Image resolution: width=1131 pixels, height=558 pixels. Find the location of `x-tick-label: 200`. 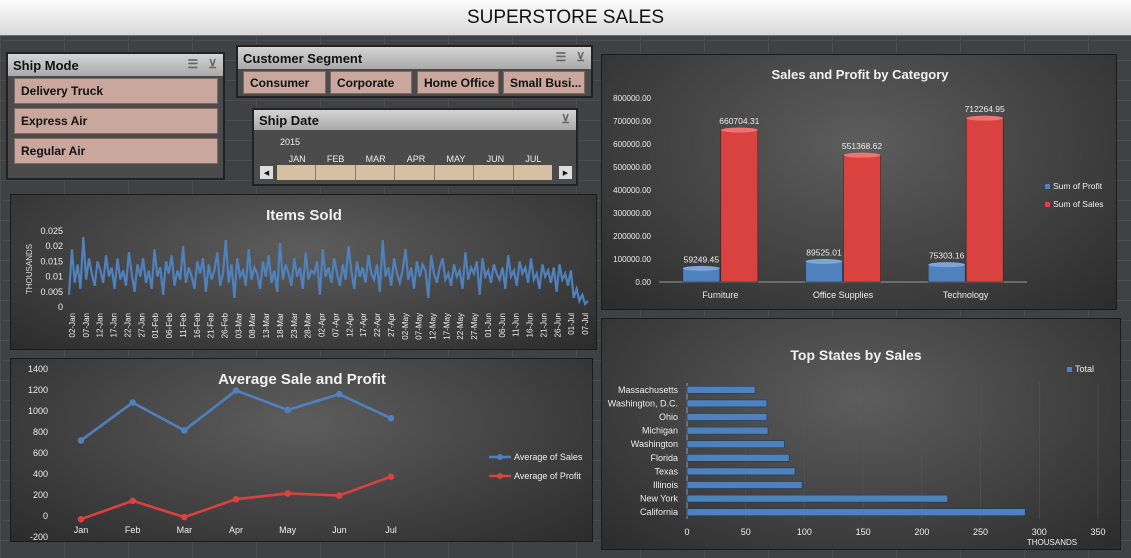

x-tick-label: 200 is located at coordinates (921, 532).